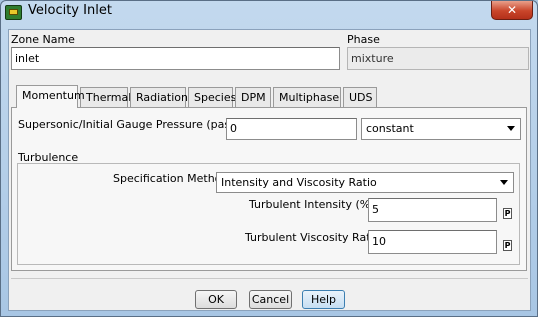  Describe the element at coordinates (269, 13) in the screenshot. I see `title-bar: Velocity Inlet ✕` at that location.